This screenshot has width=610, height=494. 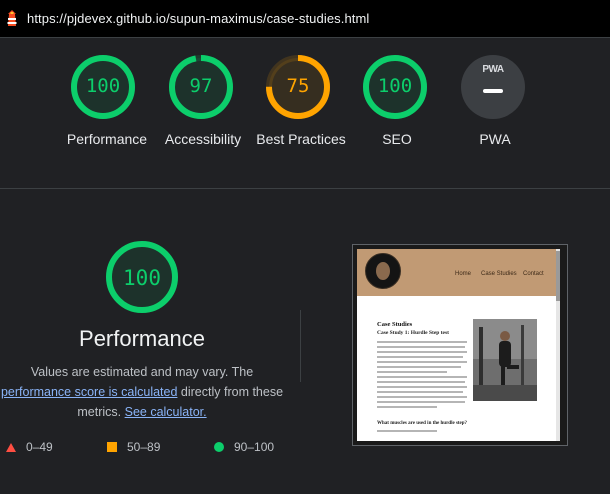 I want to click on screenshot-nav-contact: Contact, so click(x=533, y=274).